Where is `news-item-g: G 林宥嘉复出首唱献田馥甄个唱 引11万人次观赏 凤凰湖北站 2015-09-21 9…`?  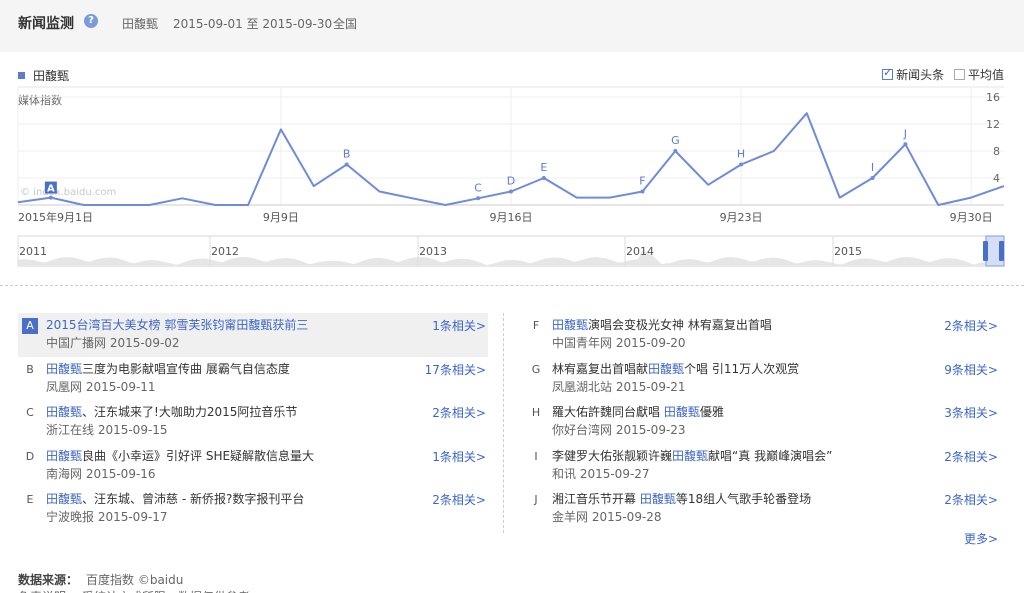 news-item-g: G 林宥嘉复出首唱献田馥甄个唱 引11万人次观赏 凤凰湖北站 2015-09-21 9… is located at coordinates (762, 379).